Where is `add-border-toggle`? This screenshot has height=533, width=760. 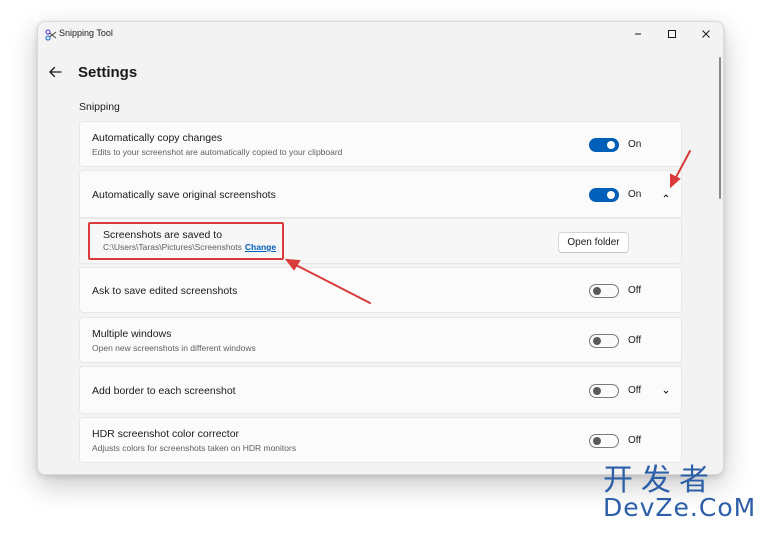
add-border-toggle is located at coordinates (604, 391).